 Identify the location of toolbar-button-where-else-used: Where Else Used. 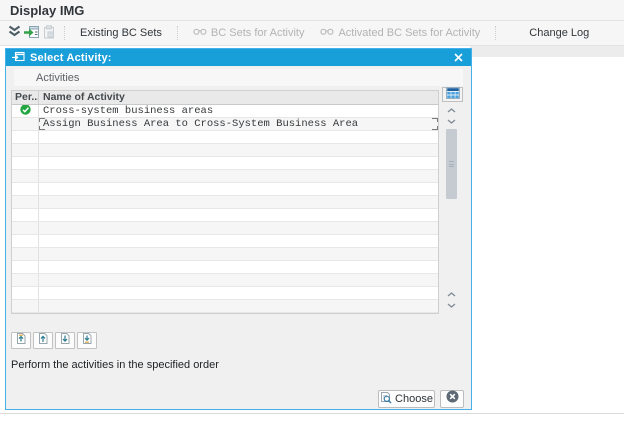
(621, 33).